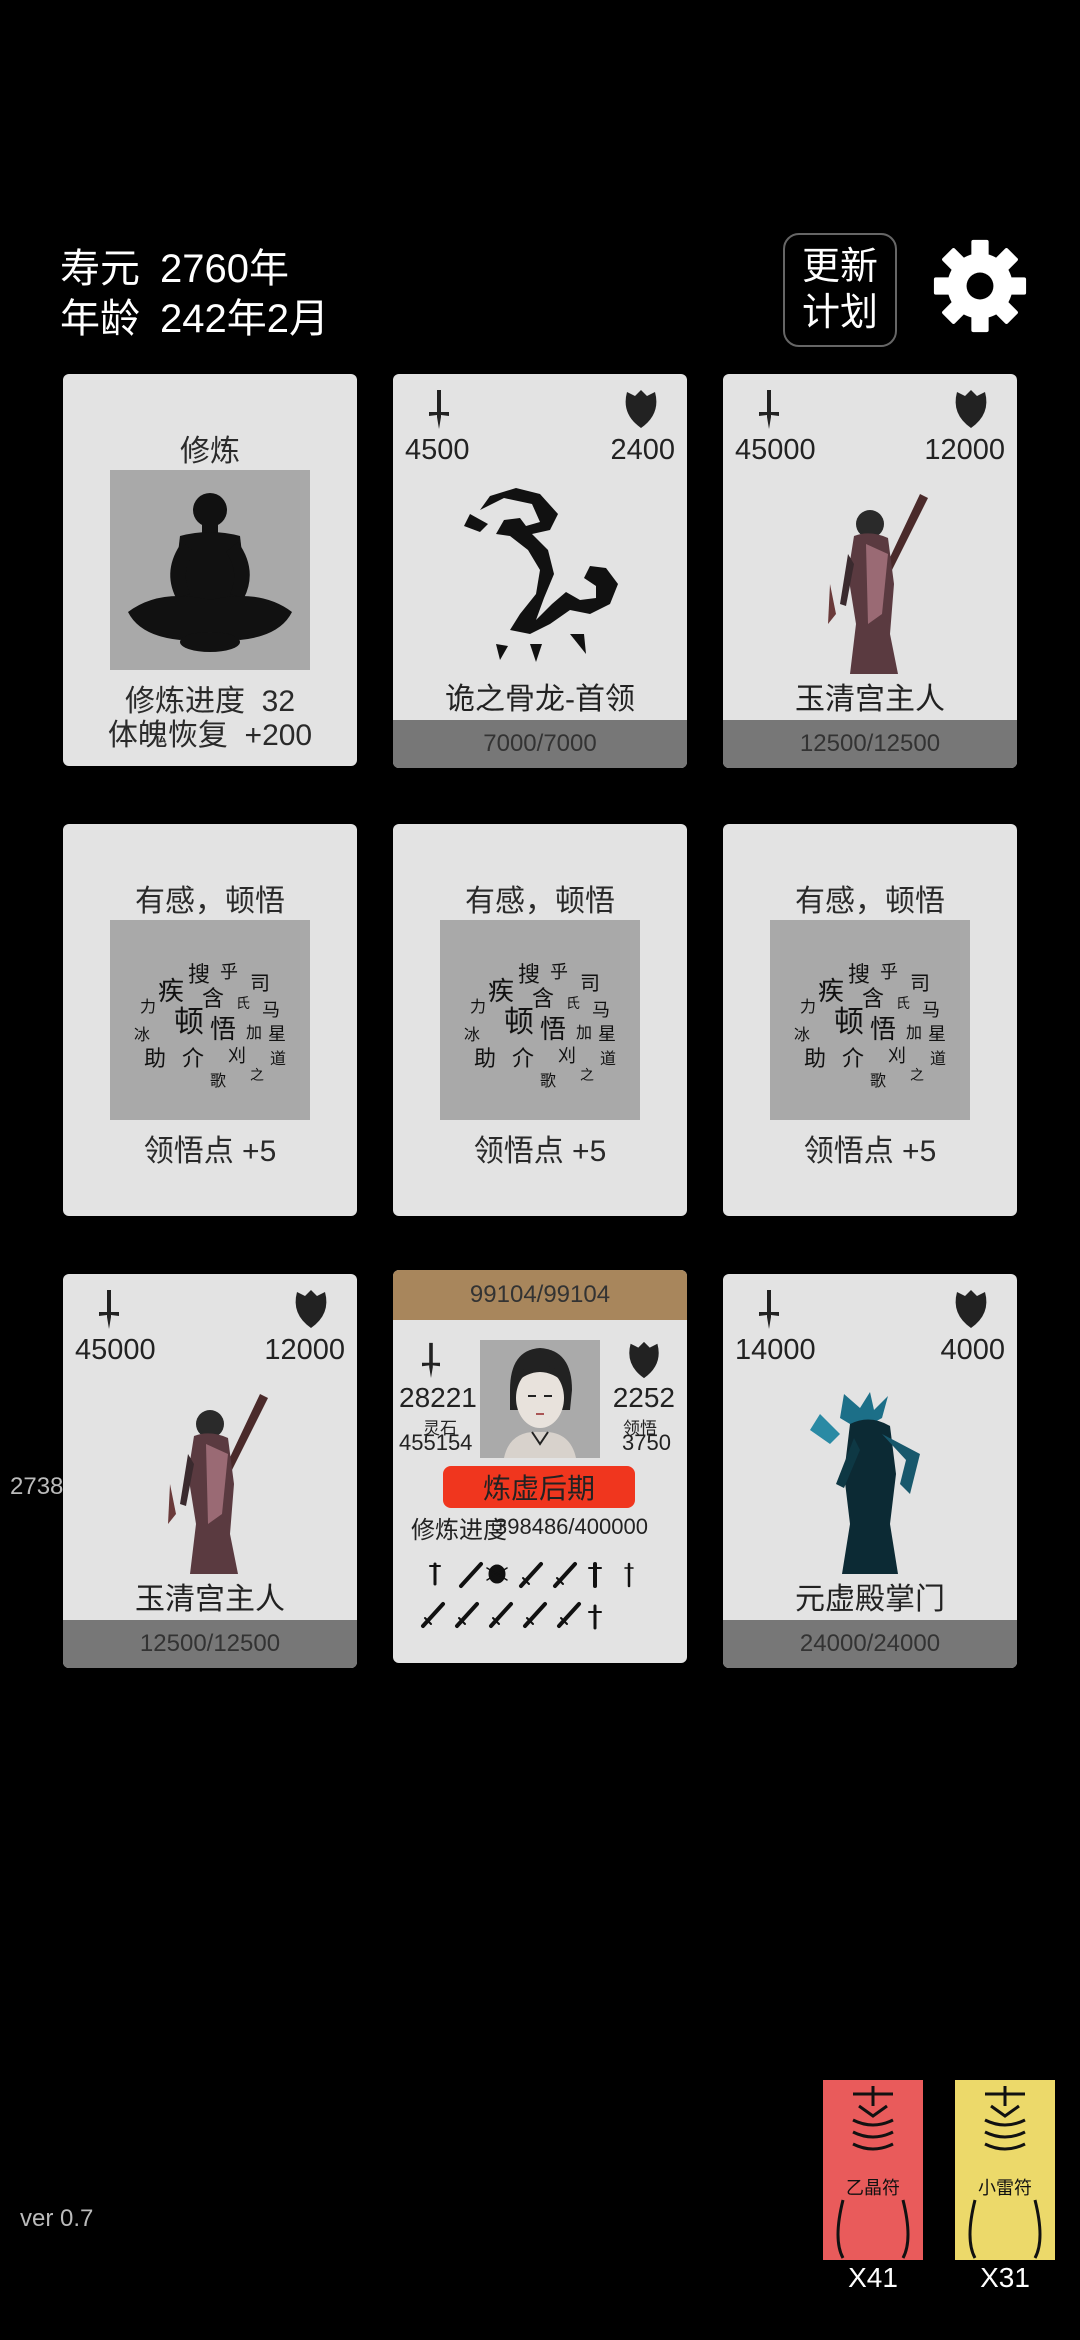 The width and height of the screenshot is (1080, 2340). What do you see at coordinates (278, 735) in the screenshot?
I see `cultivate-recovery-value: +200` at bounding box center [278, 735].